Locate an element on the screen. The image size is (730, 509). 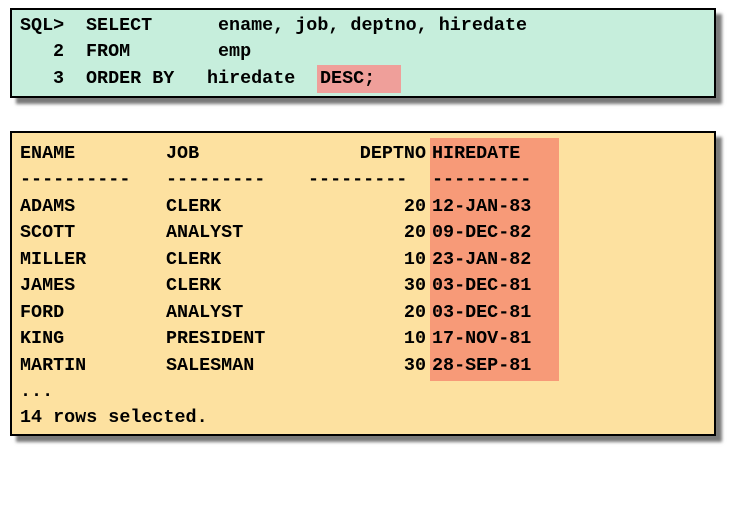
rows-selected-text: 14 rows selected. is located at coordinates (114, 417).